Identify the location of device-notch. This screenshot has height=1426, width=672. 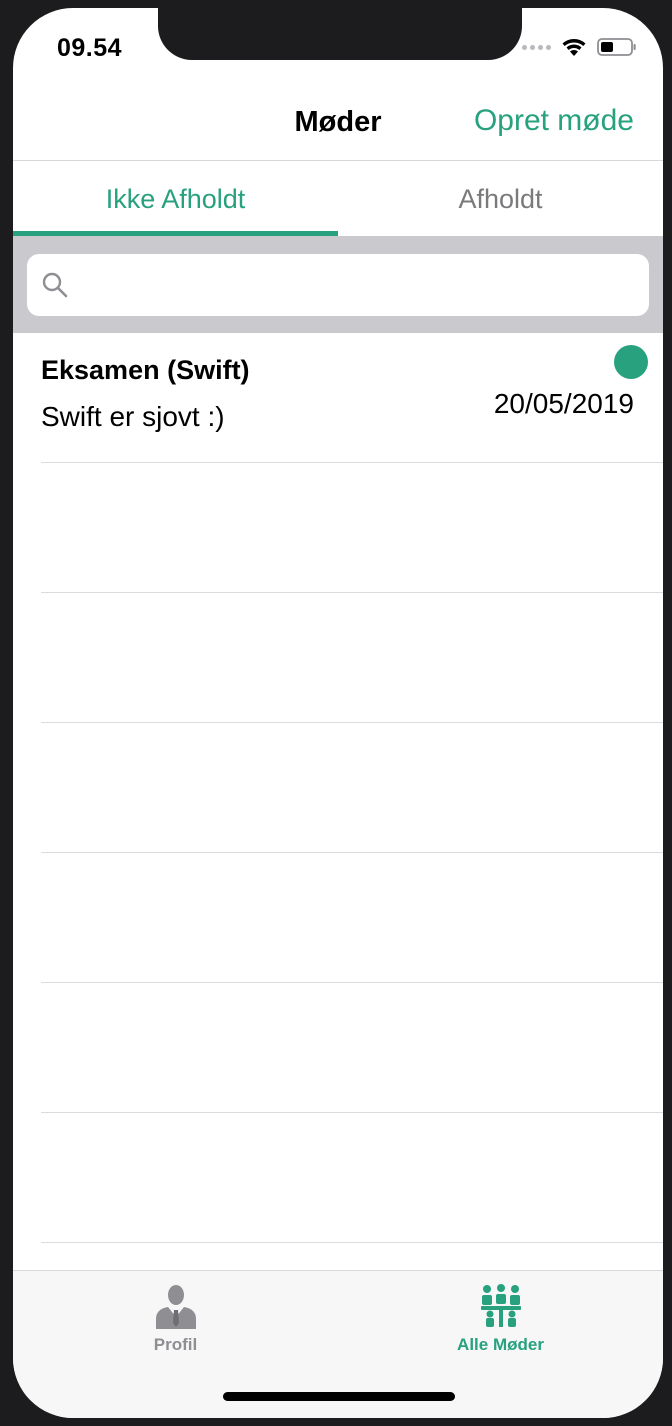
(340, 34).